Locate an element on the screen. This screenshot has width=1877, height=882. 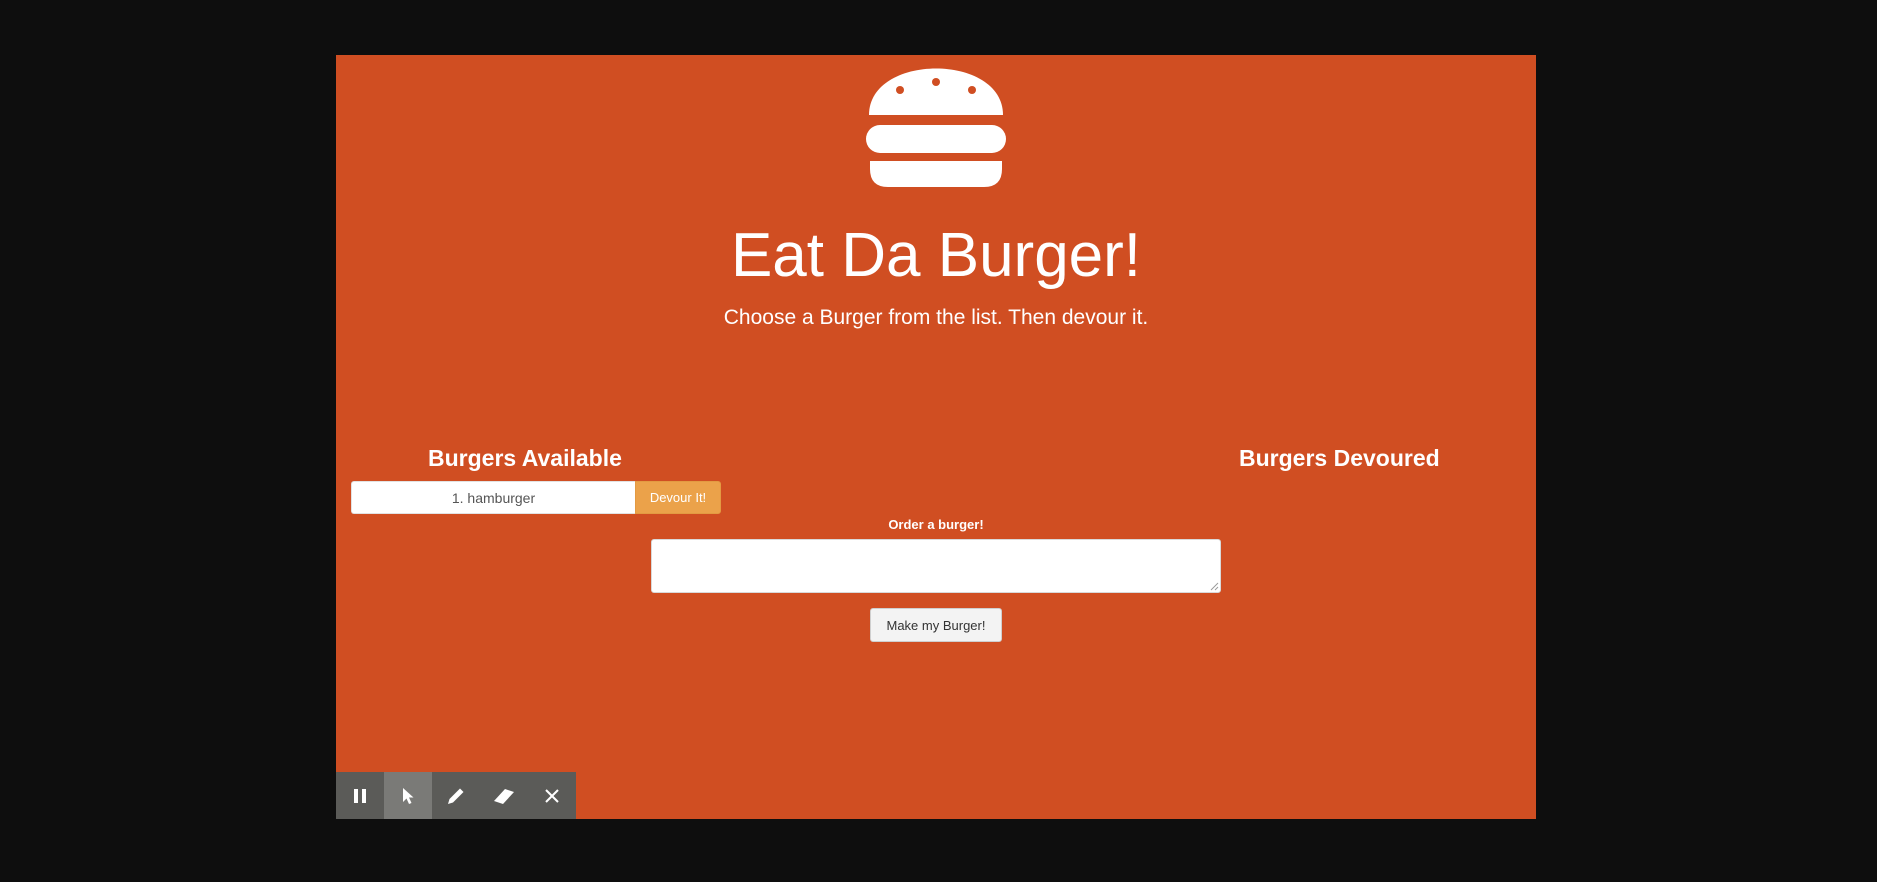
page-title: Eat Da Burger! is located at coordinates (936, 255).